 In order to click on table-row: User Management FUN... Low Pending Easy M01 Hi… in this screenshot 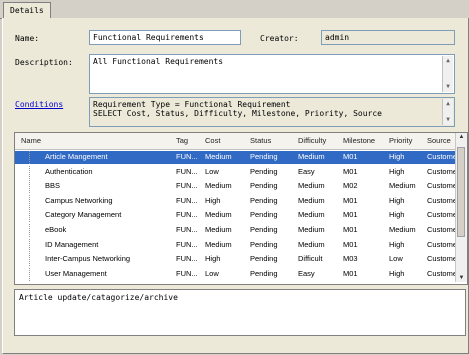, I will do `click(237, 274)`.